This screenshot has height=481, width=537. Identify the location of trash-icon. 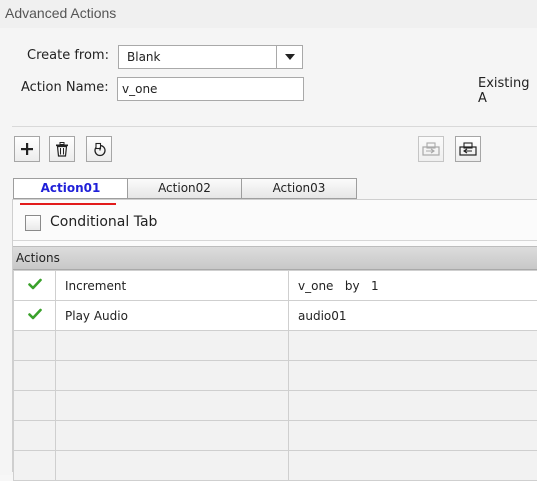
(62, 149).